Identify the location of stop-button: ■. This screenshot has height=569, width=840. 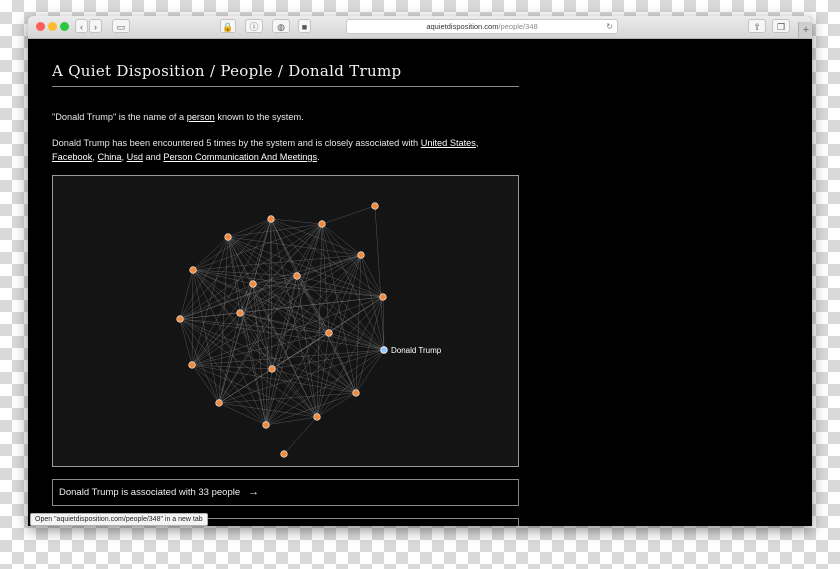
(304, 26).